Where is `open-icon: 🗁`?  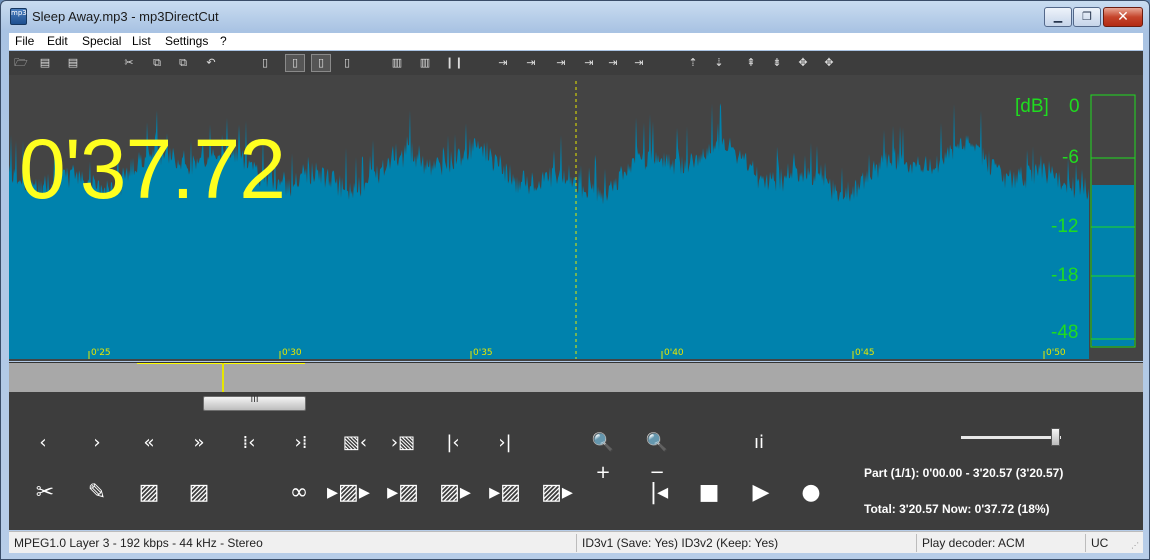
open-icon: 🗁 is located at coordinates (21, 63).